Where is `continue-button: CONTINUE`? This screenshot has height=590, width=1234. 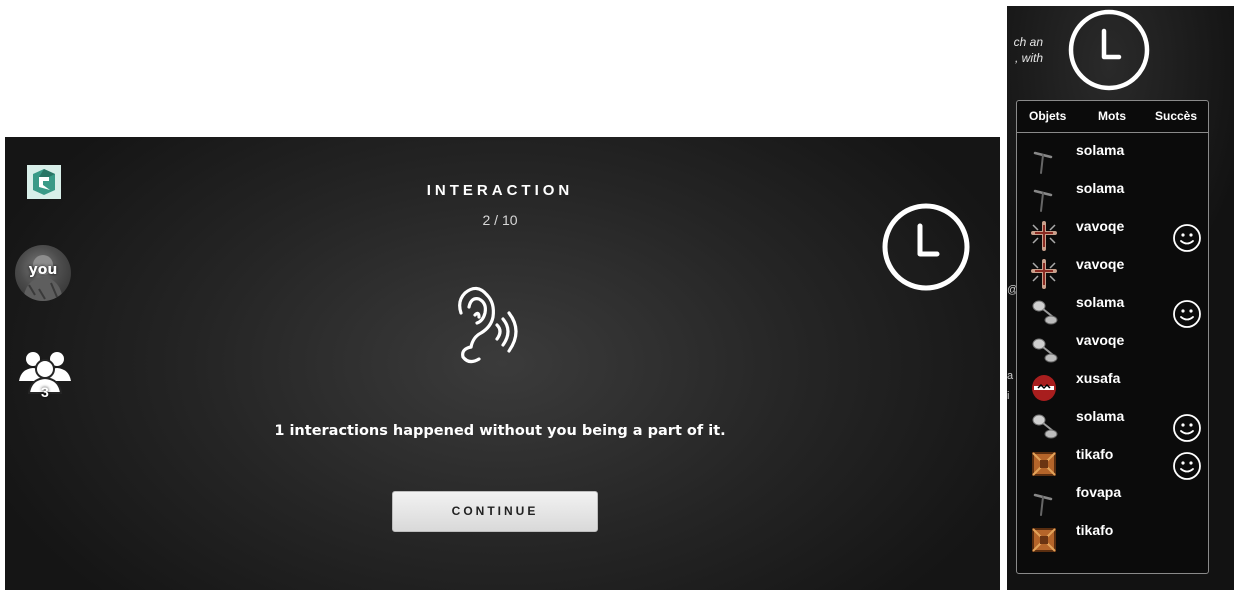
continue-button: CONTINUE is located at coordinates (495, 511).